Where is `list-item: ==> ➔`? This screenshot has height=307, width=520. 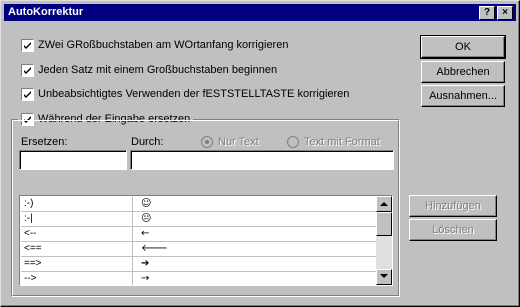
list-item: ==> ➔ is located at coordinates (198, 264).